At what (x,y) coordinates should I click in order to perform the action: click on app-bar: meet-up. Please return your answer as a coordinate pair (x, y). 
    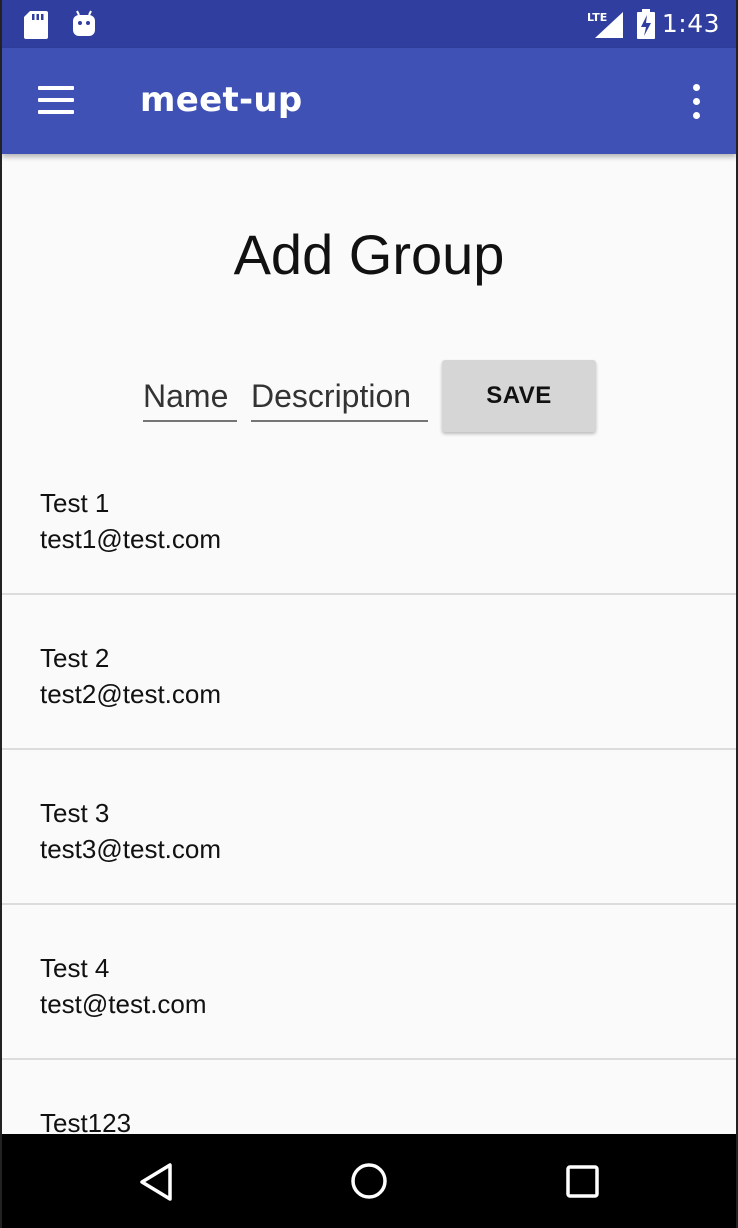
    Looking at the image, I should click on (369, 101).